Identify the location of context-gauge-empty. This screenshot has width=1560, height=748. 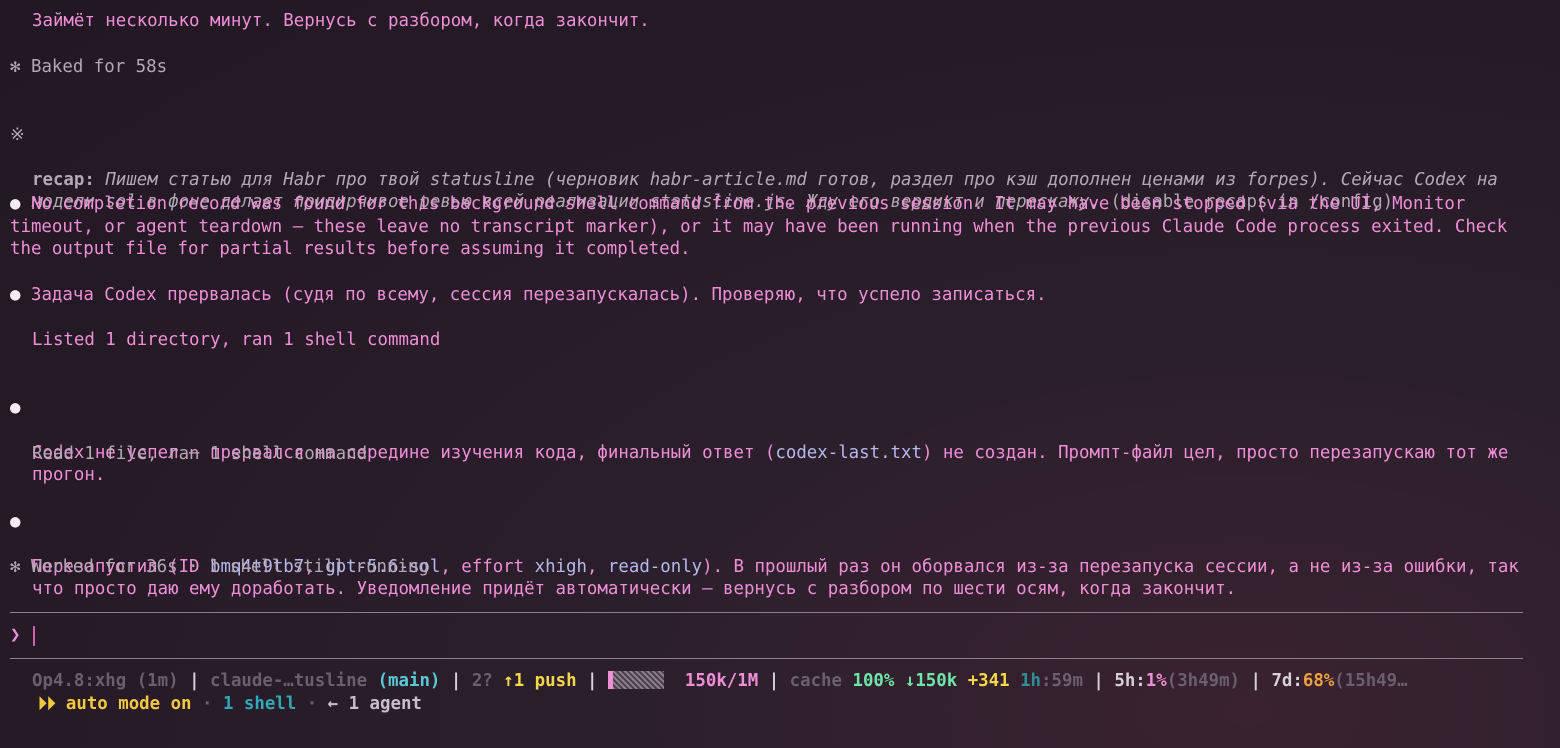
(638, 680).